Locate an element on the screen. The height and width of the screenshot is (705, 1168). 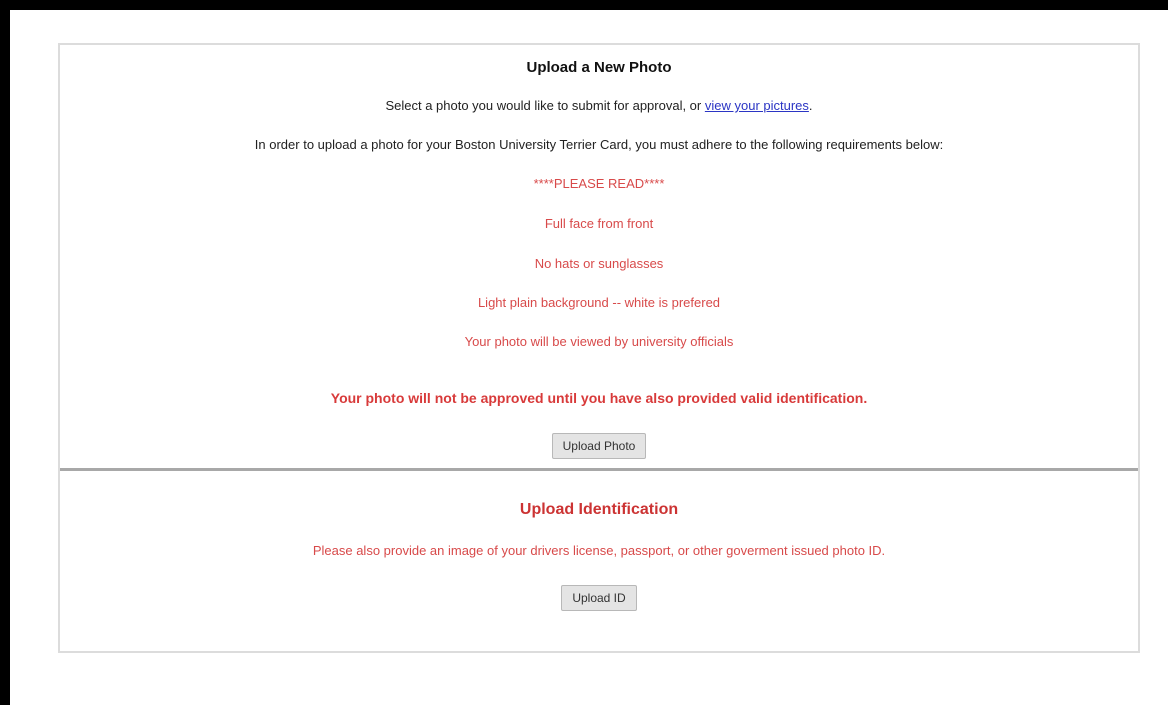
upload-photo-row: Upload Photo is located at coordinates (599, 446).